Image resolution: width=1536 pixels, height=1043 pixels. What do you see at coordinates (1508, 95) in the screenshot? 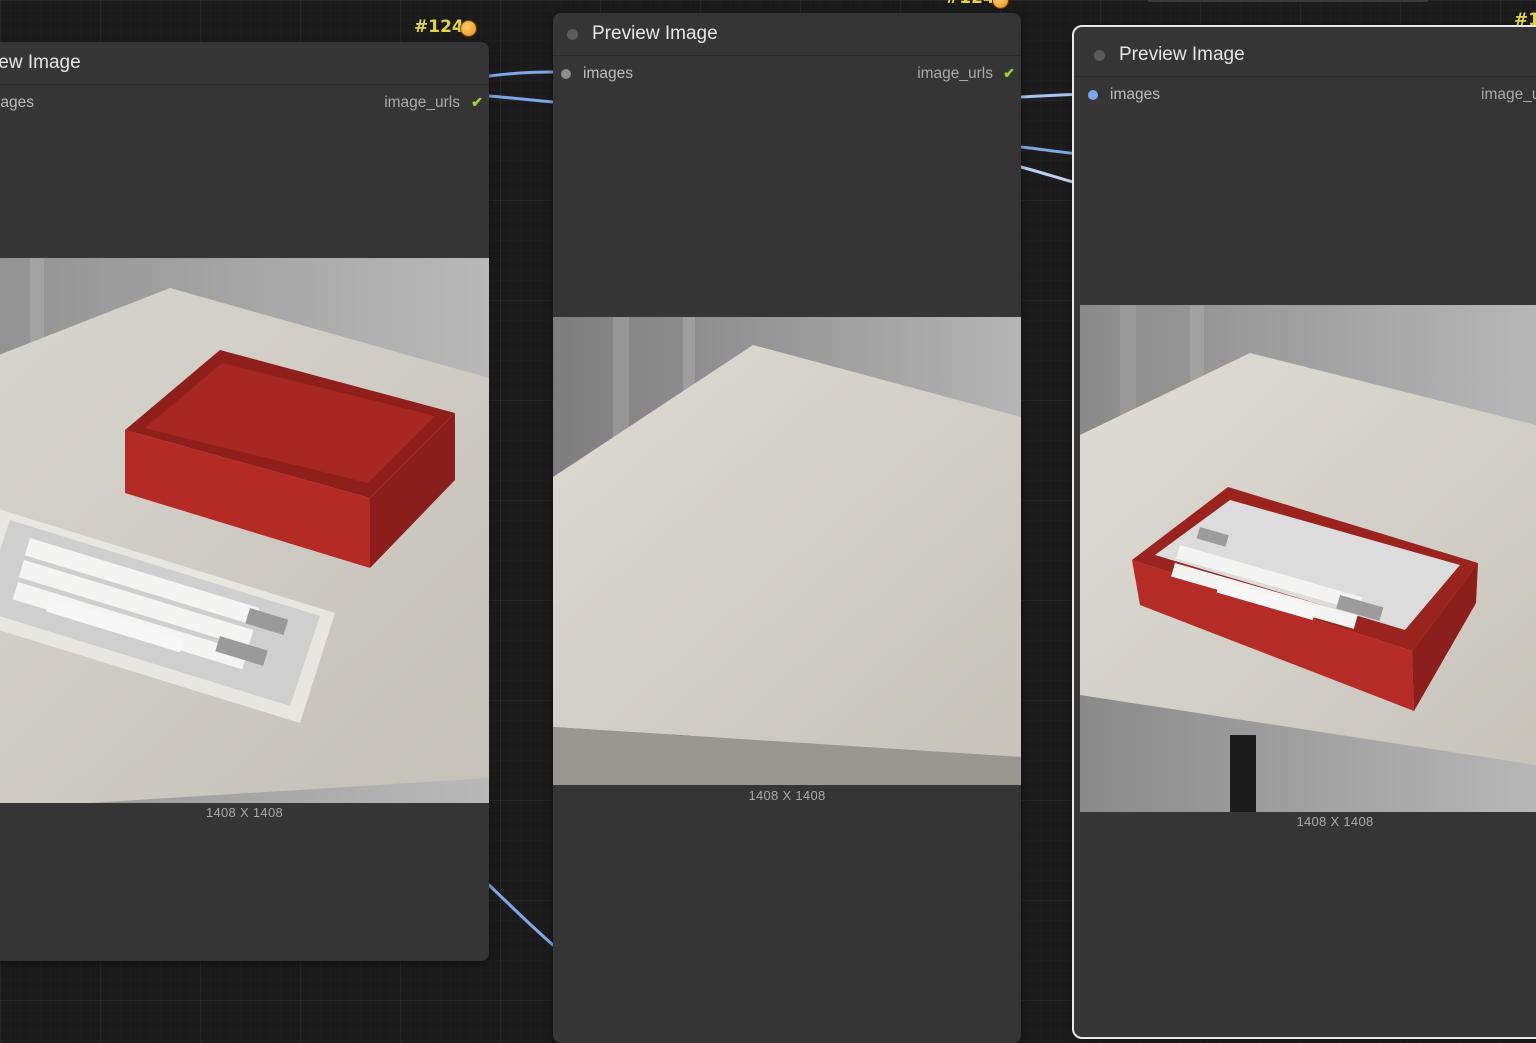
I see `output-slot-image-urls: image_u` at bounding box center [1508, 95].